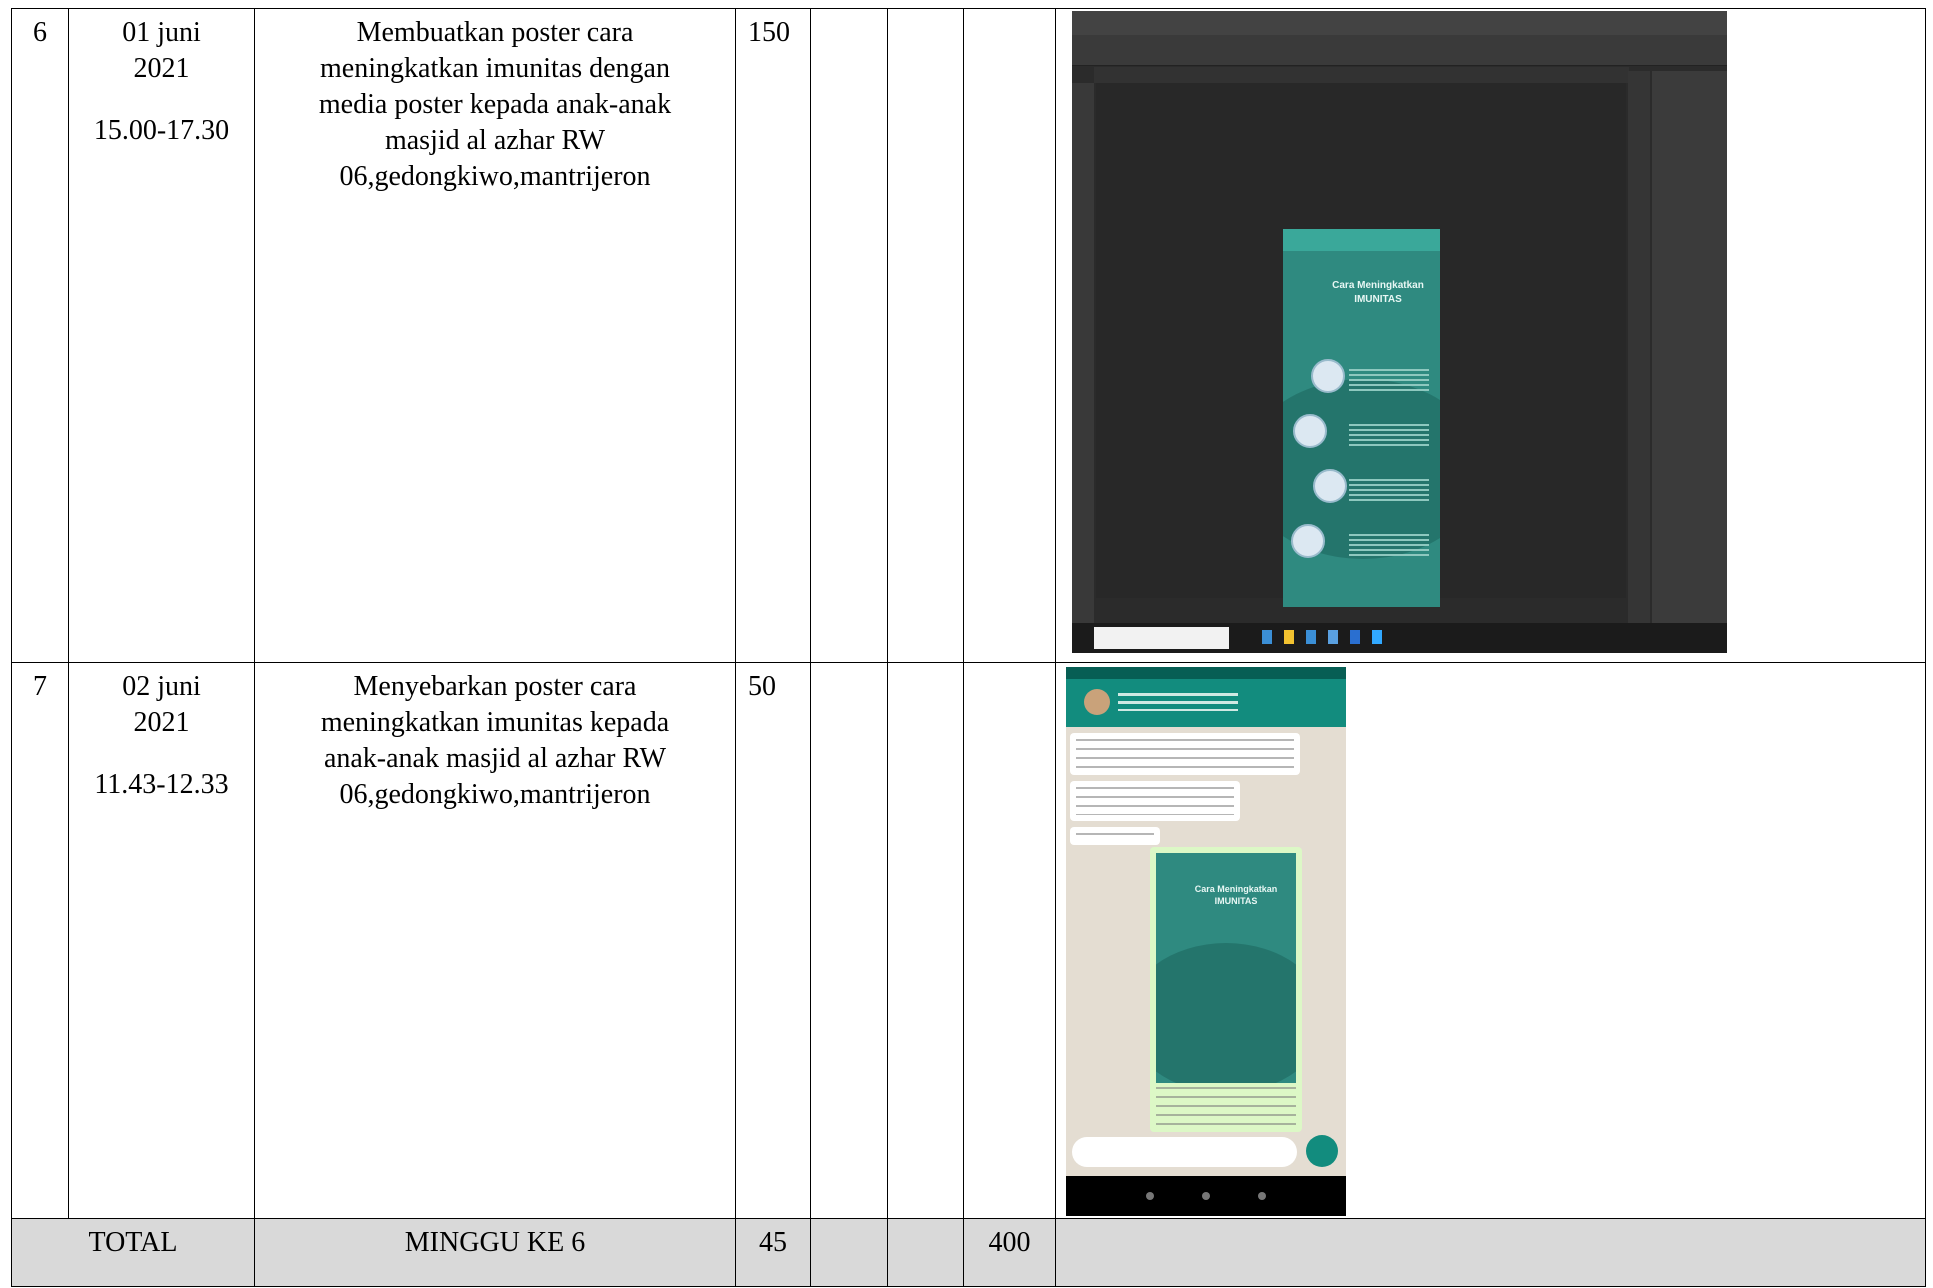  What do you see at coordinates (495, 104) in the screenshot?
I see `description-line: media poster kepada anak-anak` at bounding box center [495, 104].